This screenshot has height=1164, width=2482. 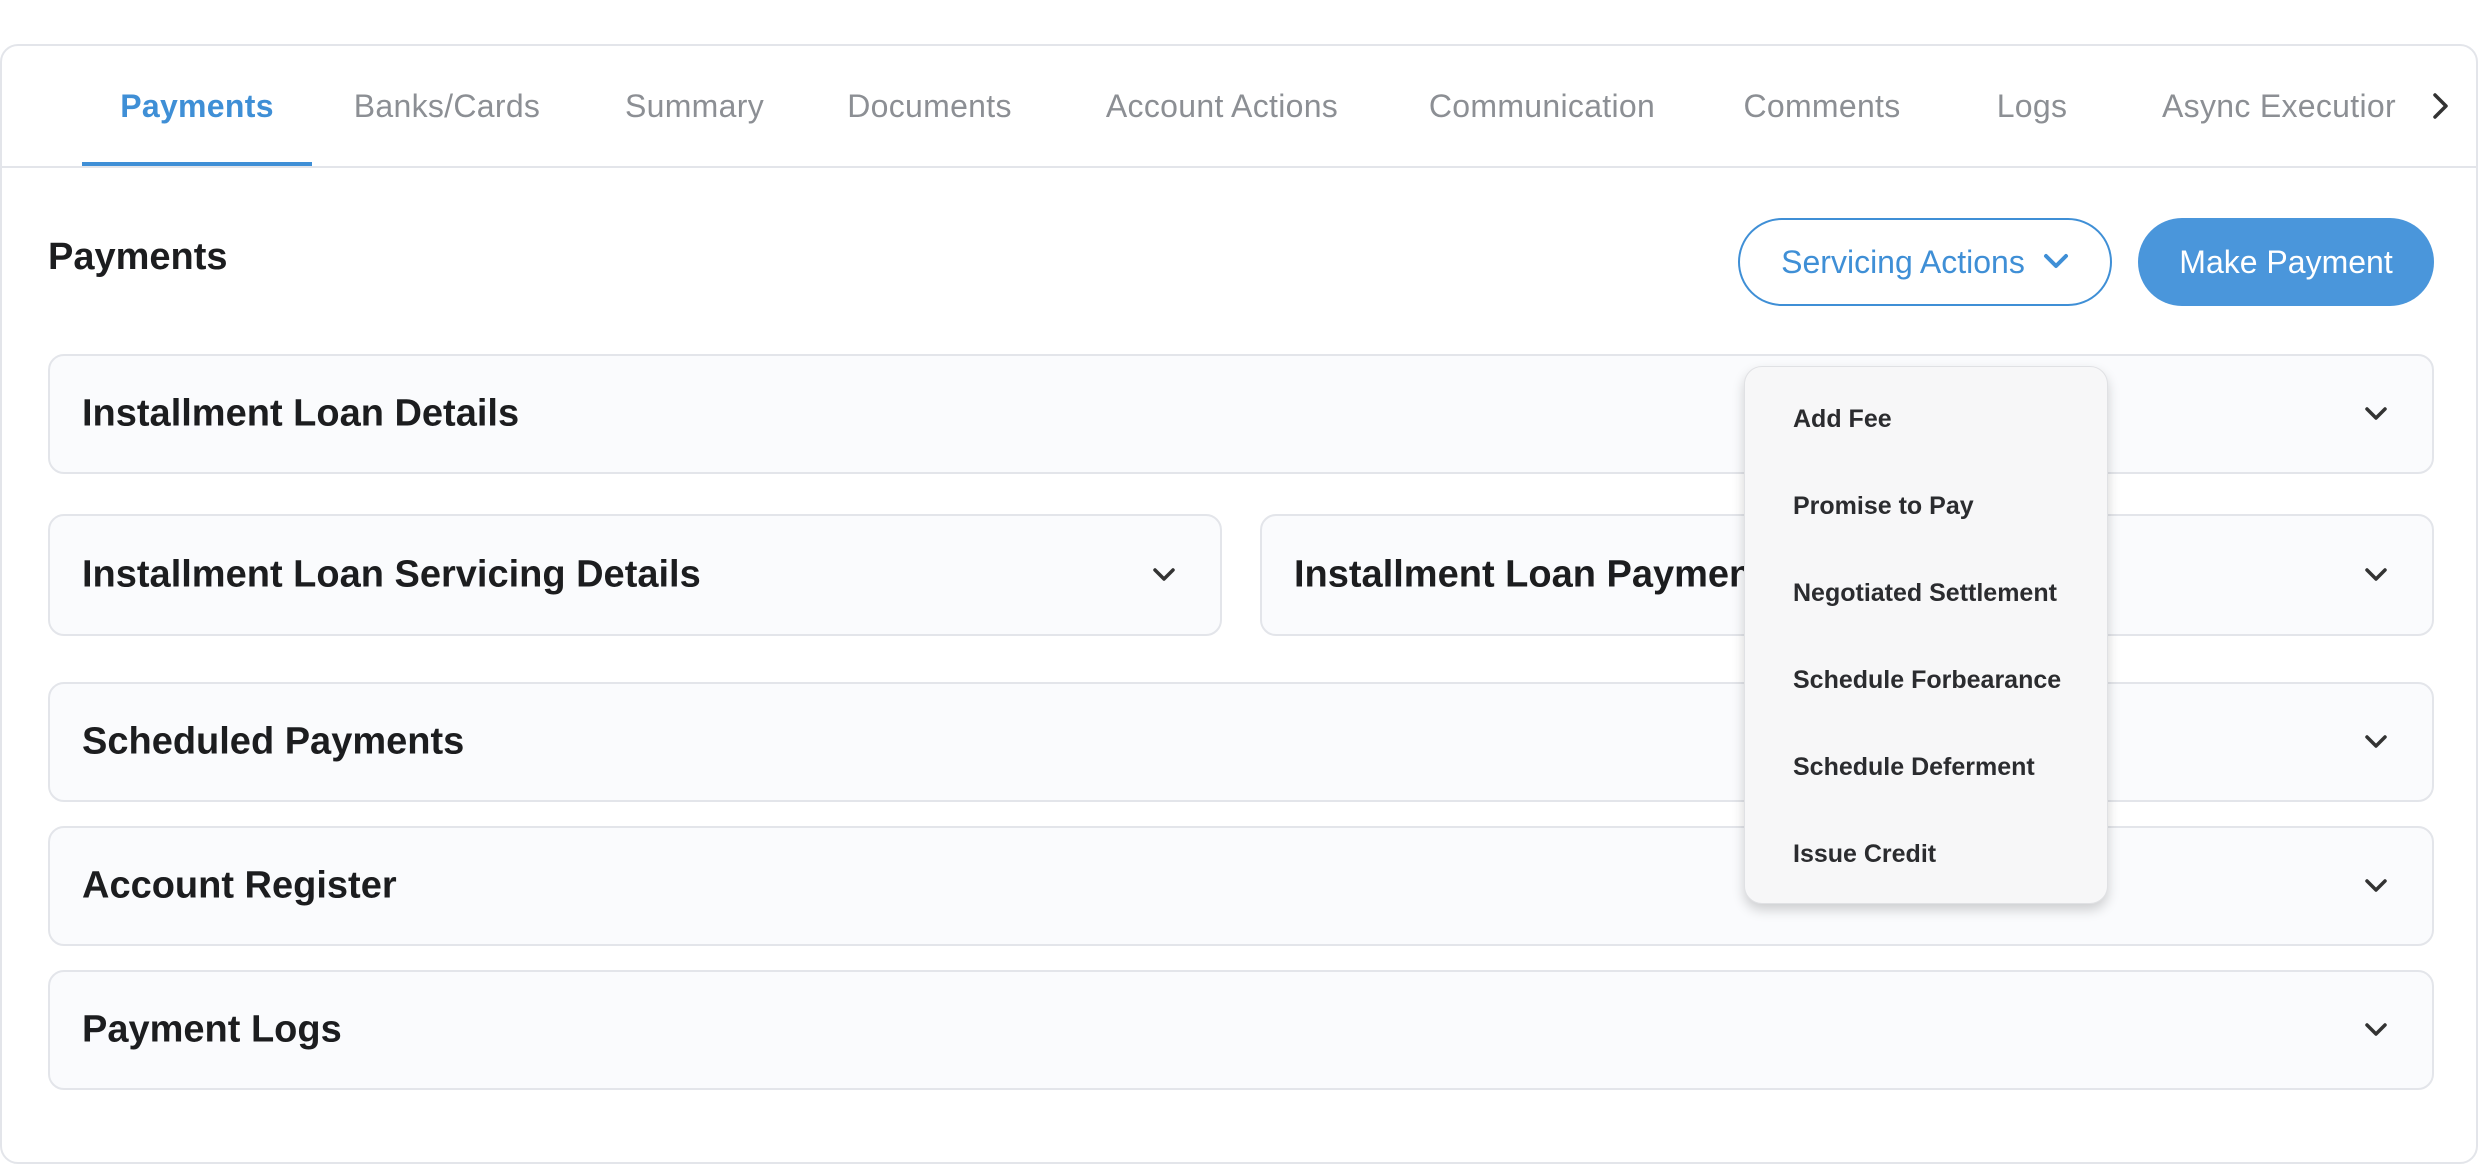 I want to click on tab-label: Documents, so click(x=929, y=105).